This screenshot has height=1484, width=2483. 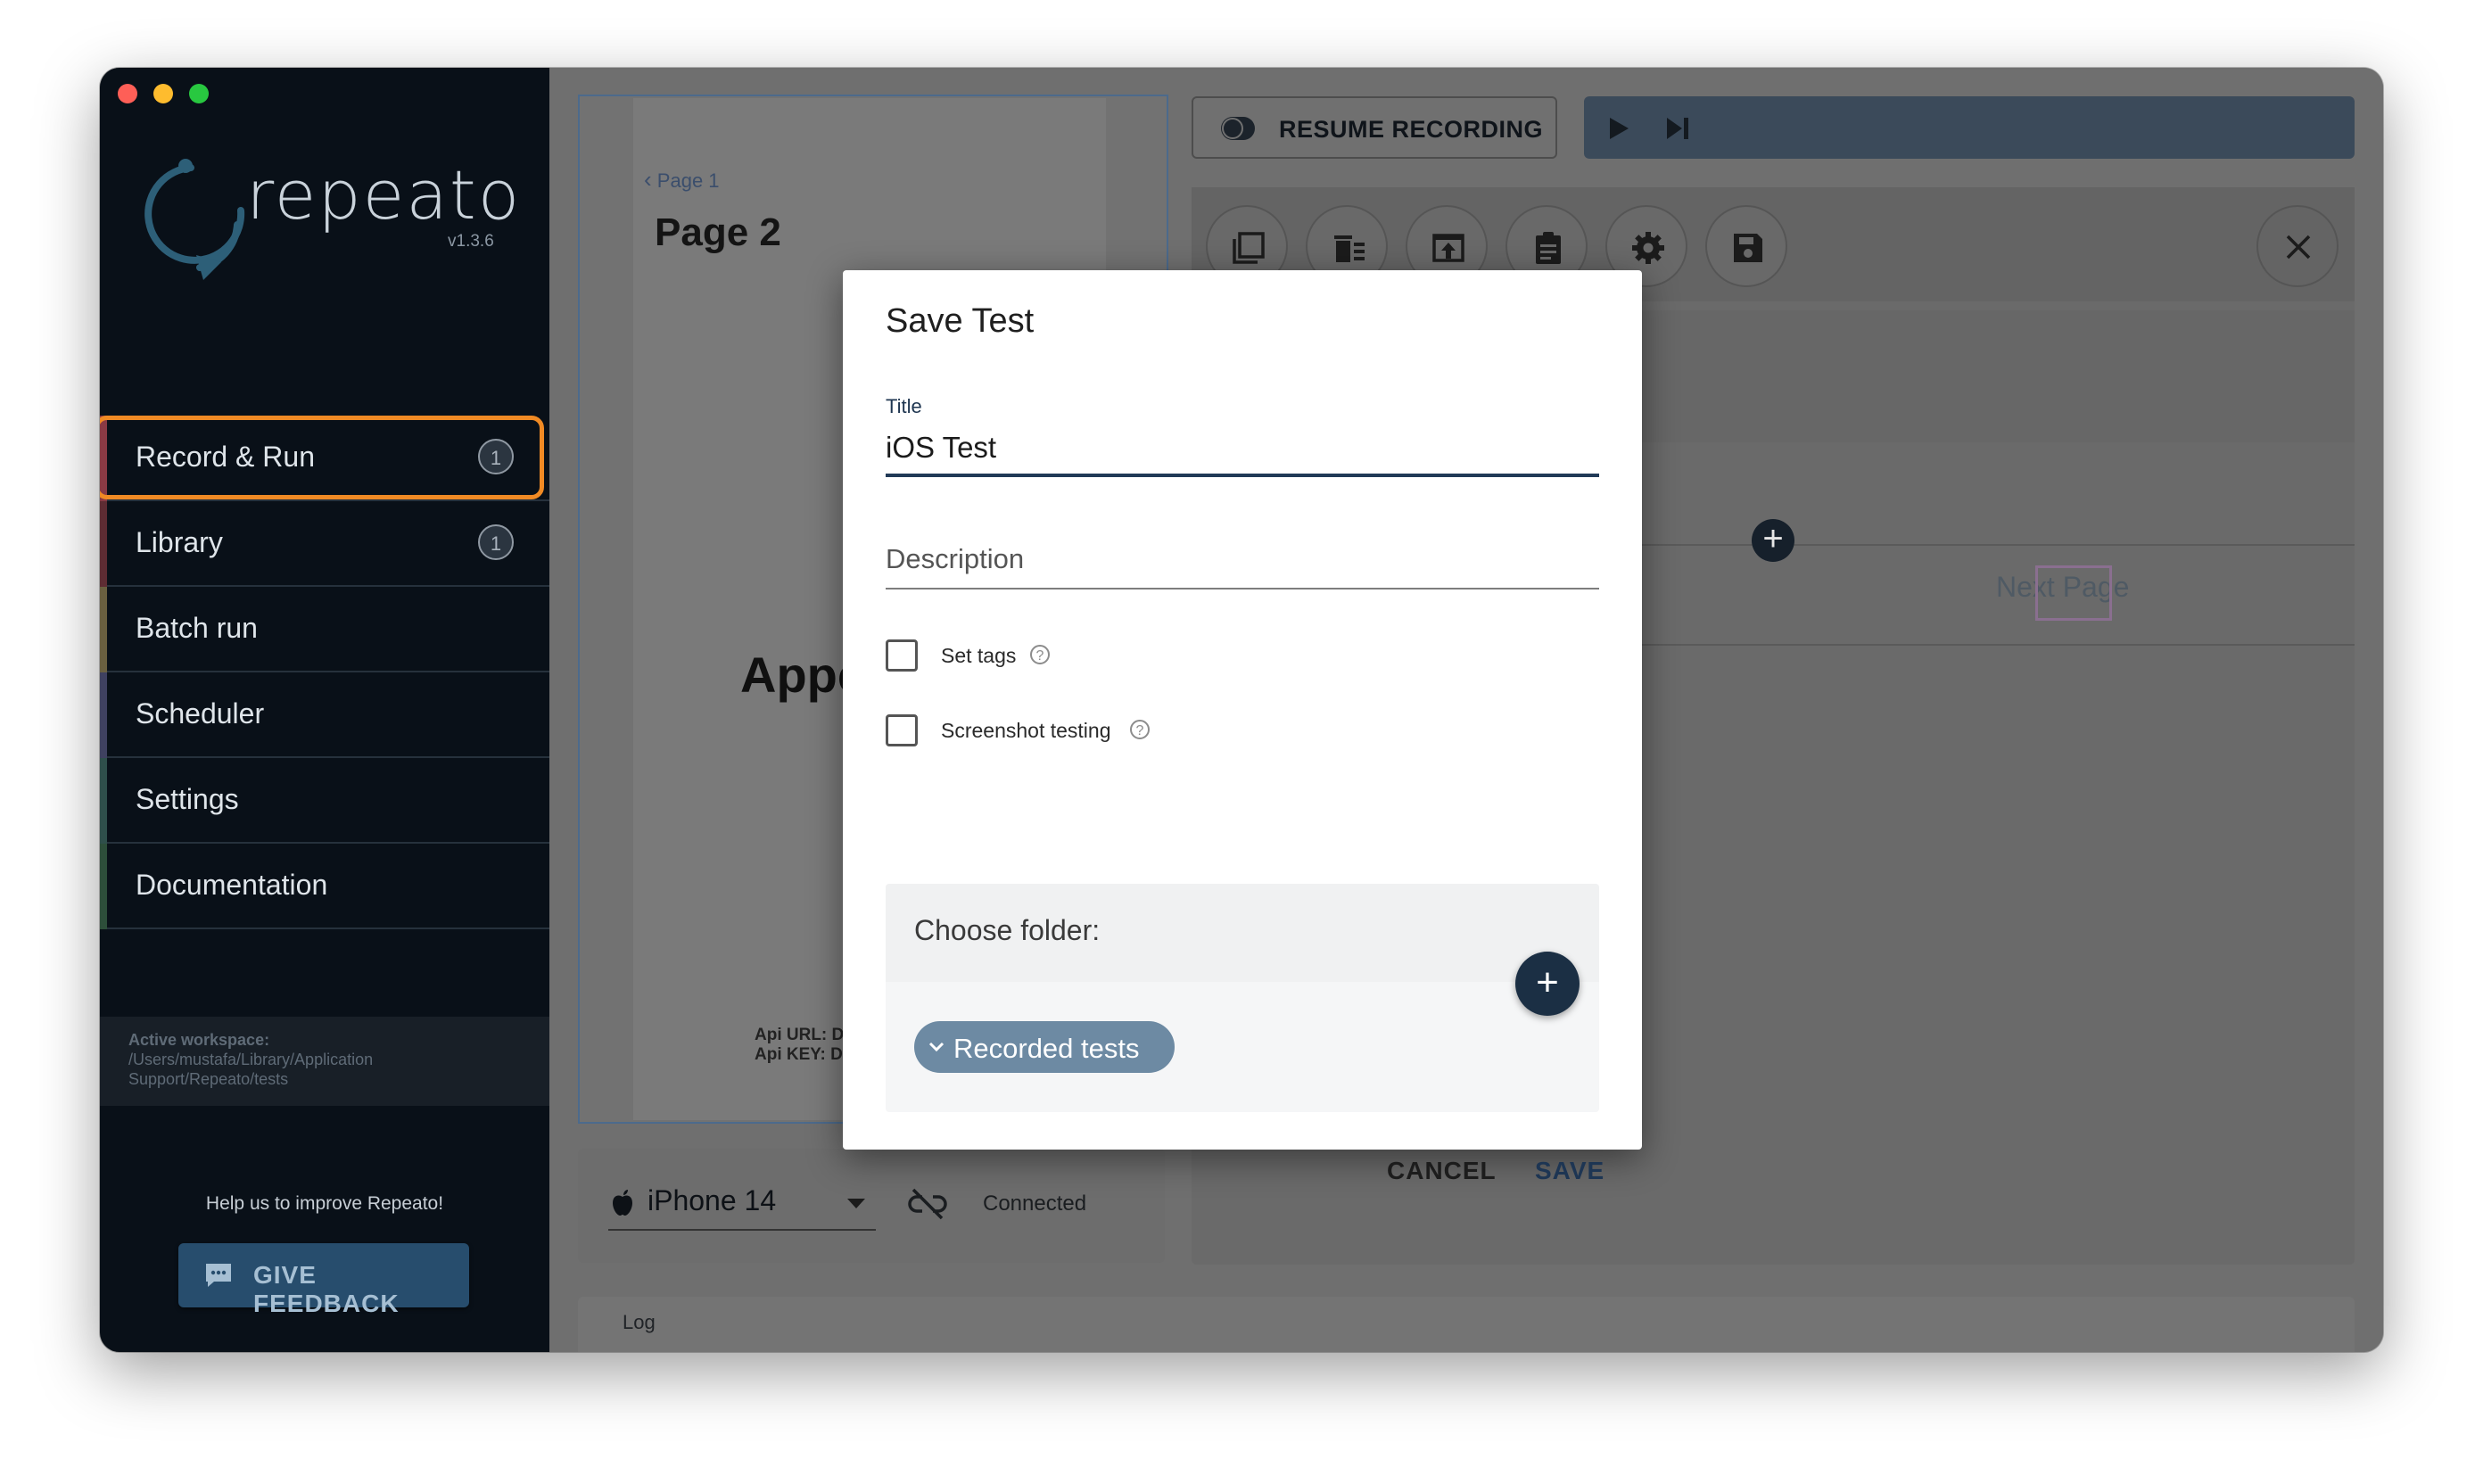 What do you see at coordinates (1035, 1203) in the screenshot?
I see `connection-status: Connected` at bounding box center [1035, 1203].